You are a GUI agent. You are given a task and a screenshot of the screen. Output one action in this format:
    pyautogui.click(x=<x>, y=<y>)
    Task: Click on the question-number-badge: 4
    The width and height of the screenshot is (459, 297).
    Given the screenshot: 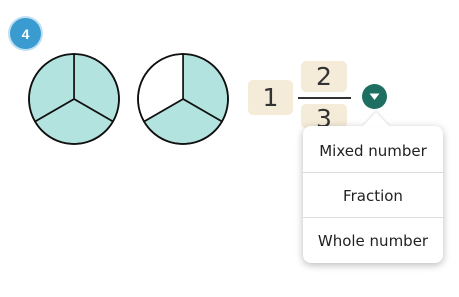 What is the action you would take?
    pyautogui.click(x=25, y=33)
    